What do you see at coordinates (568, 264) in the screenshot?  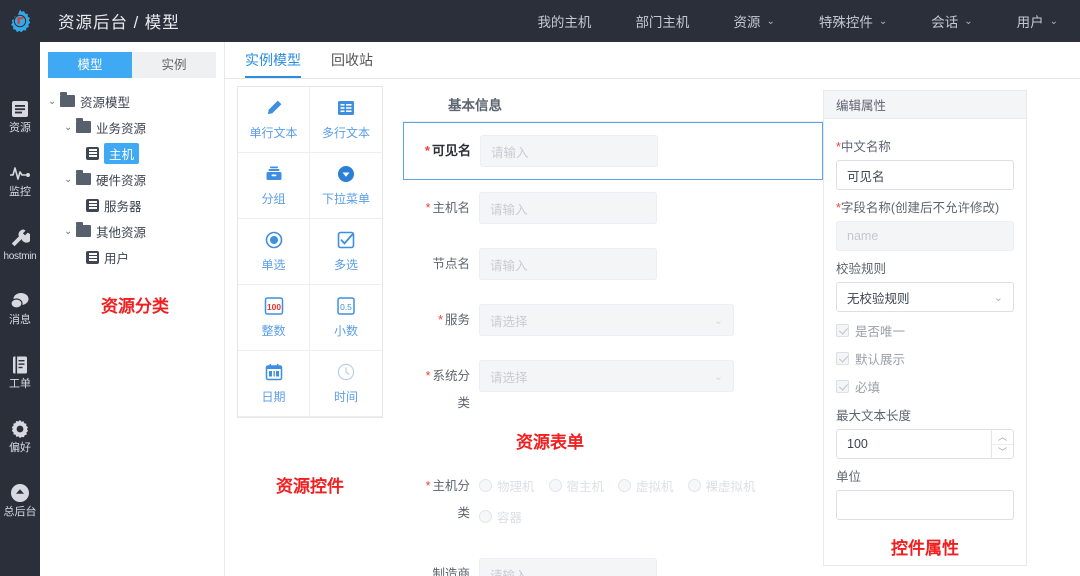 I see `node-name-input: 请输入` at bounding box center [568, 264].